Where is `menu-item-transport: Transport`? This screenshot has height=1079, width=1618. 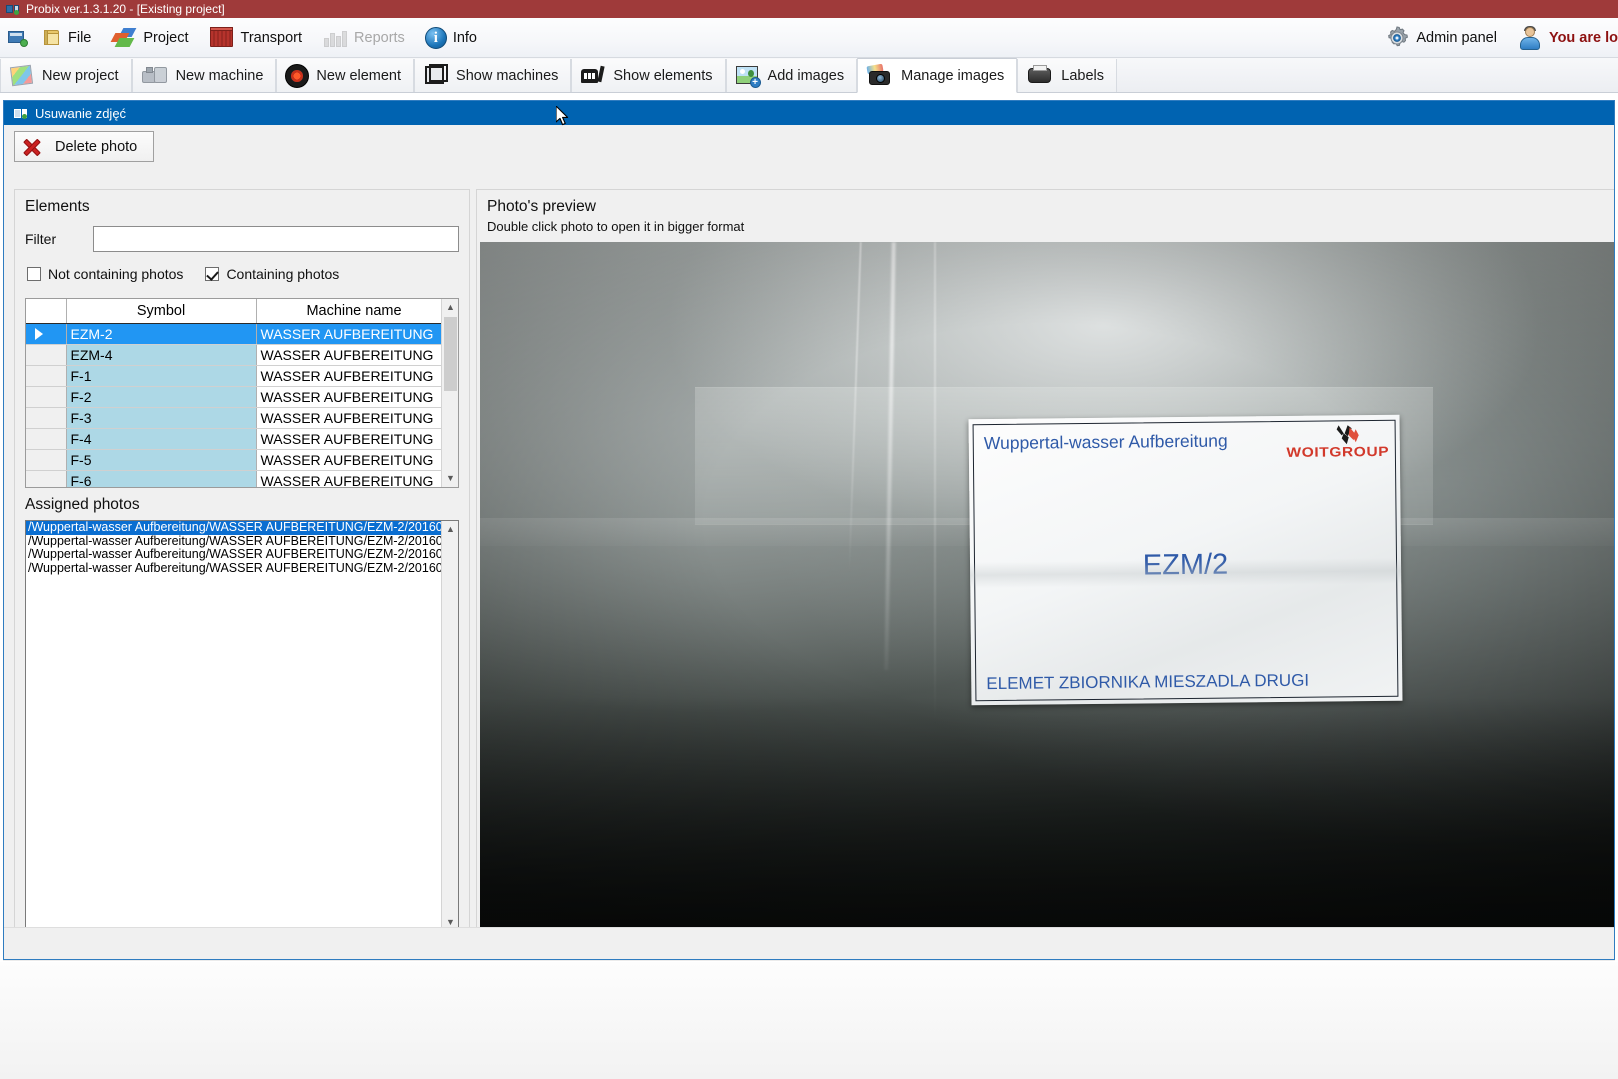 menu-item-transport: Transport is located at coordinates (256, 38).